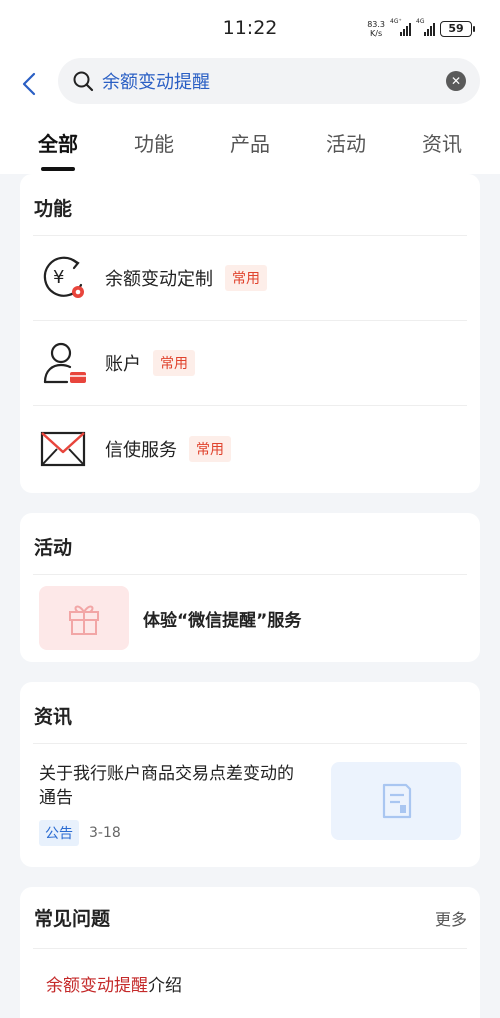 The height and width of the screenshot is (1018, 500). What do you see at coordinates (456, 81) in the screenshot?
I see `clear-search-icon: ✕` at bounding box center [456, 81].